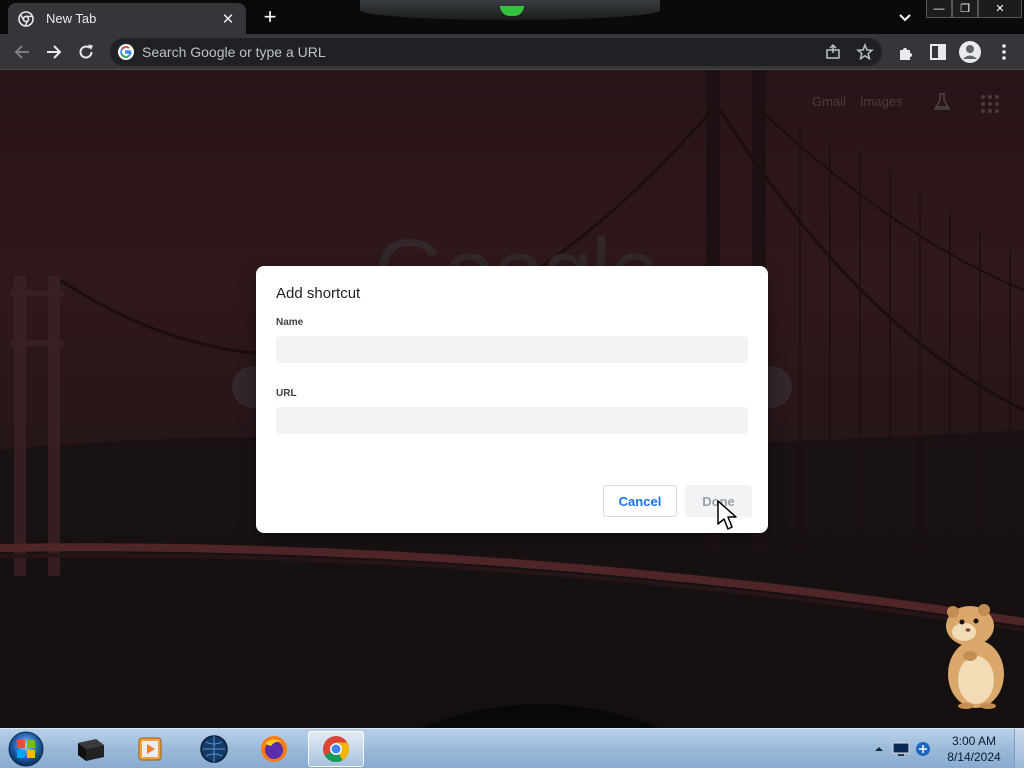 The image size is (1024, 768). What do you see at coordinates (270, 17) in the screenshot?
I see `new-tab-button: +` at bounding box center [270, 17].